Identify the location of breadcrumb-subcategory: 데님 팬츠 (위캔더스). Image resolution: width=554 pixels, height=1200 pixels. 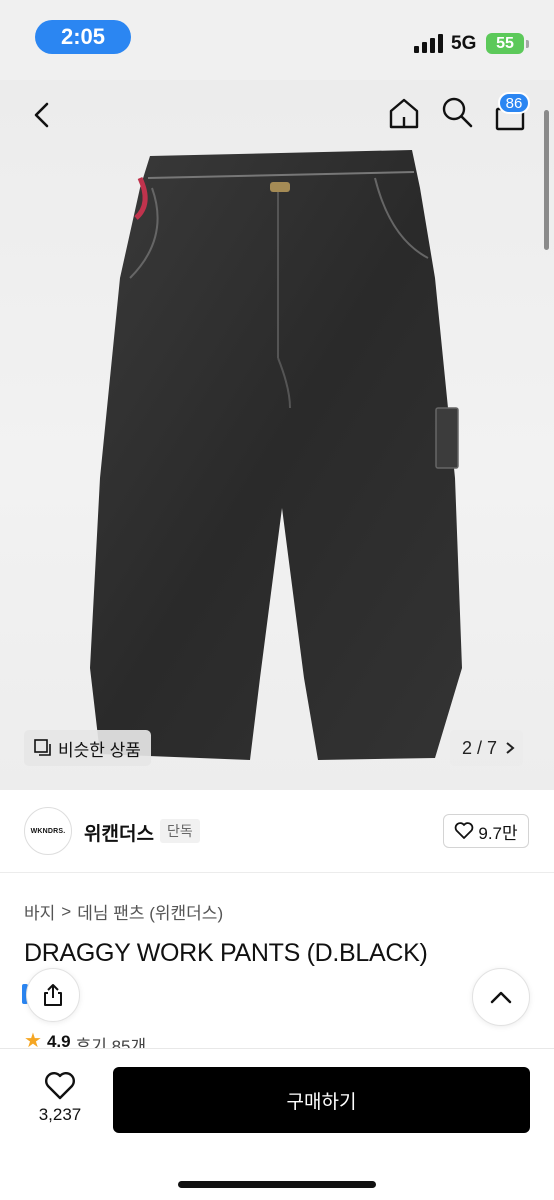
(150, 911).